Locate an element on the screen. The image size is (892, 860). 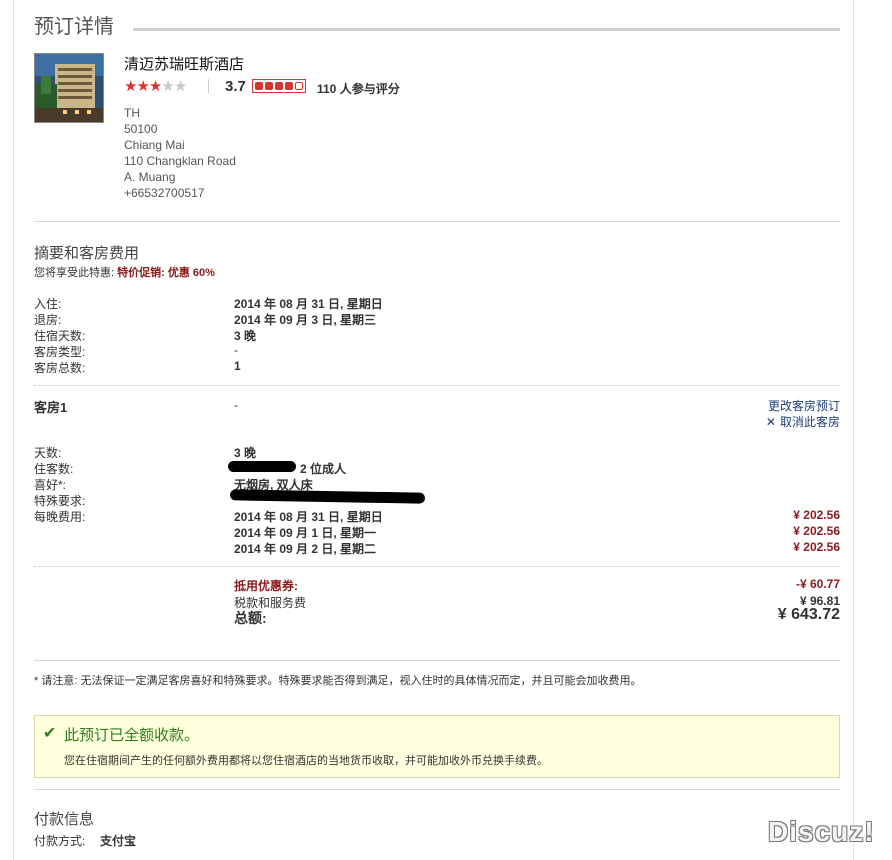
nightly-price-2: ¥ 202.56 is located at coordinates (816, 531).